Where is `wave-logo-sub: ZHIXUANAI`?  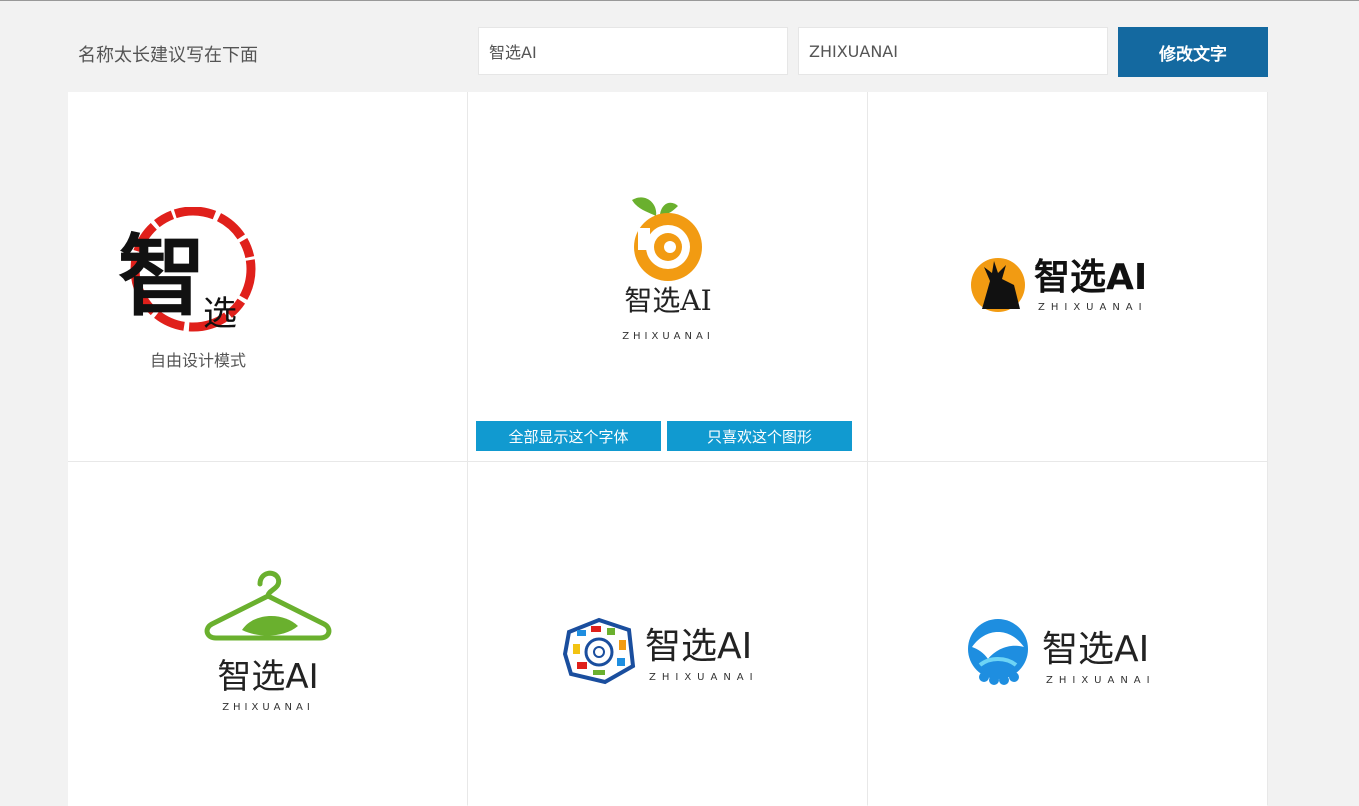
wave-logo-sub: ZHIXUANAI is located at coordinates (1101, 680).